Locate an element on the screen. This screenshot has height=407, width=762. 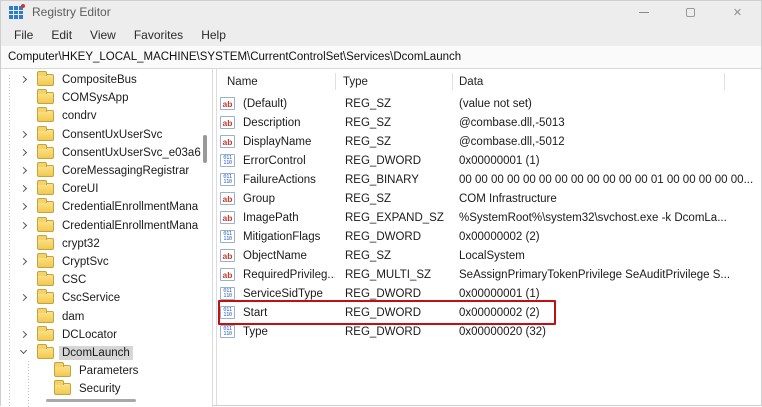
value-list-header: Name Type Data is located at coordinates (489, 81).